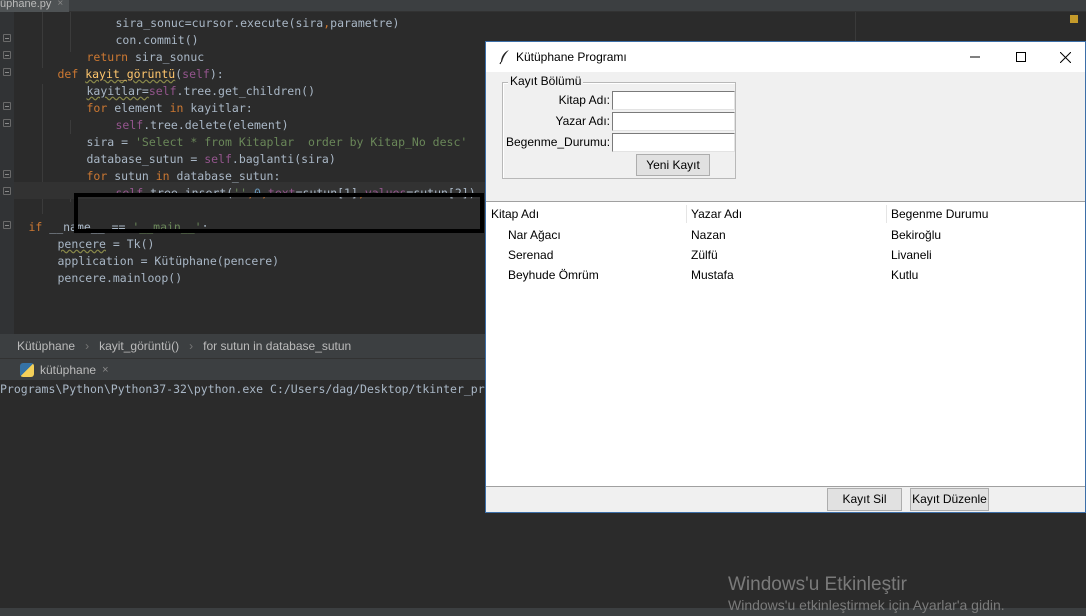 This screenshot has height=616, width=1086. Describe the element at coordinates (543, 6) in the screenshot. I see `editor-tab-bar: üphane.py ×` at that location.